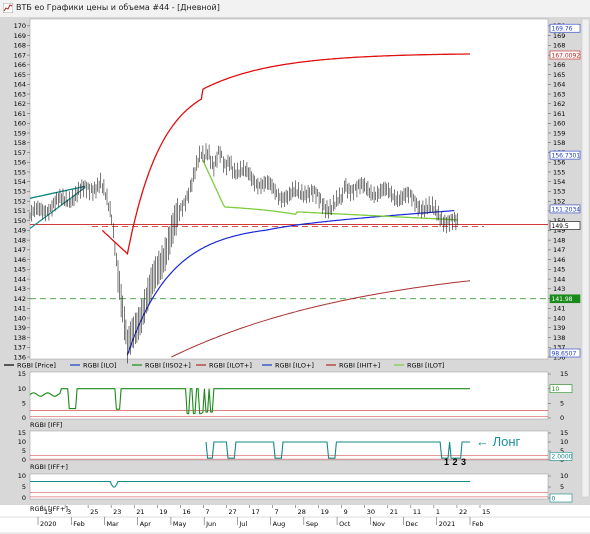 The height and width of the screenshot is (534, 590). I want to click on price-tick-label-right: 158, so click(559, 143).